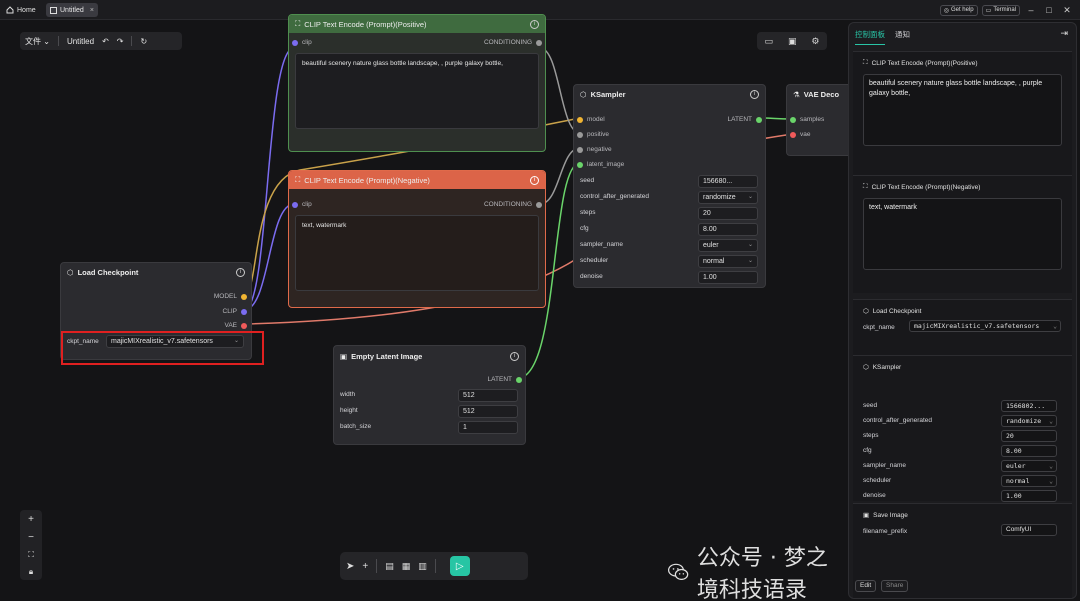  I want to click on ksampler-widget-select: randomize ⌄, so click(728, 197).